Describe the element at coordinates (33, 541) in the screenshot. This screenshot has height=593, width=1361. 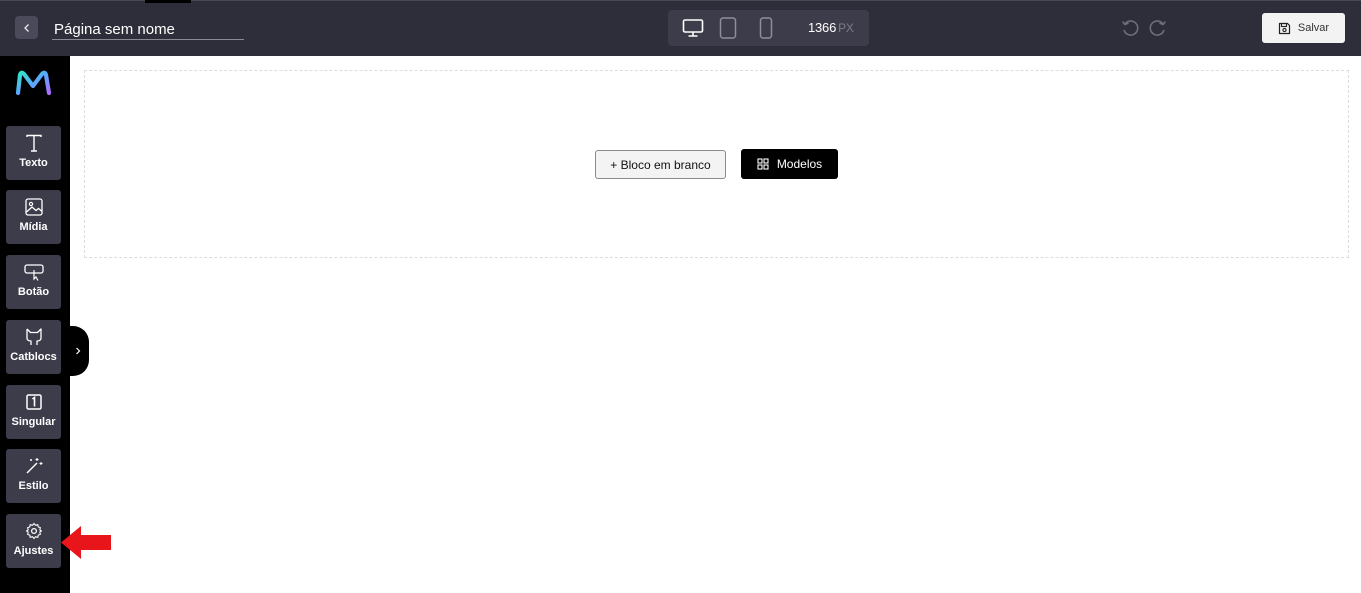
I see `tool-ajustes: Ajustes` at that location.